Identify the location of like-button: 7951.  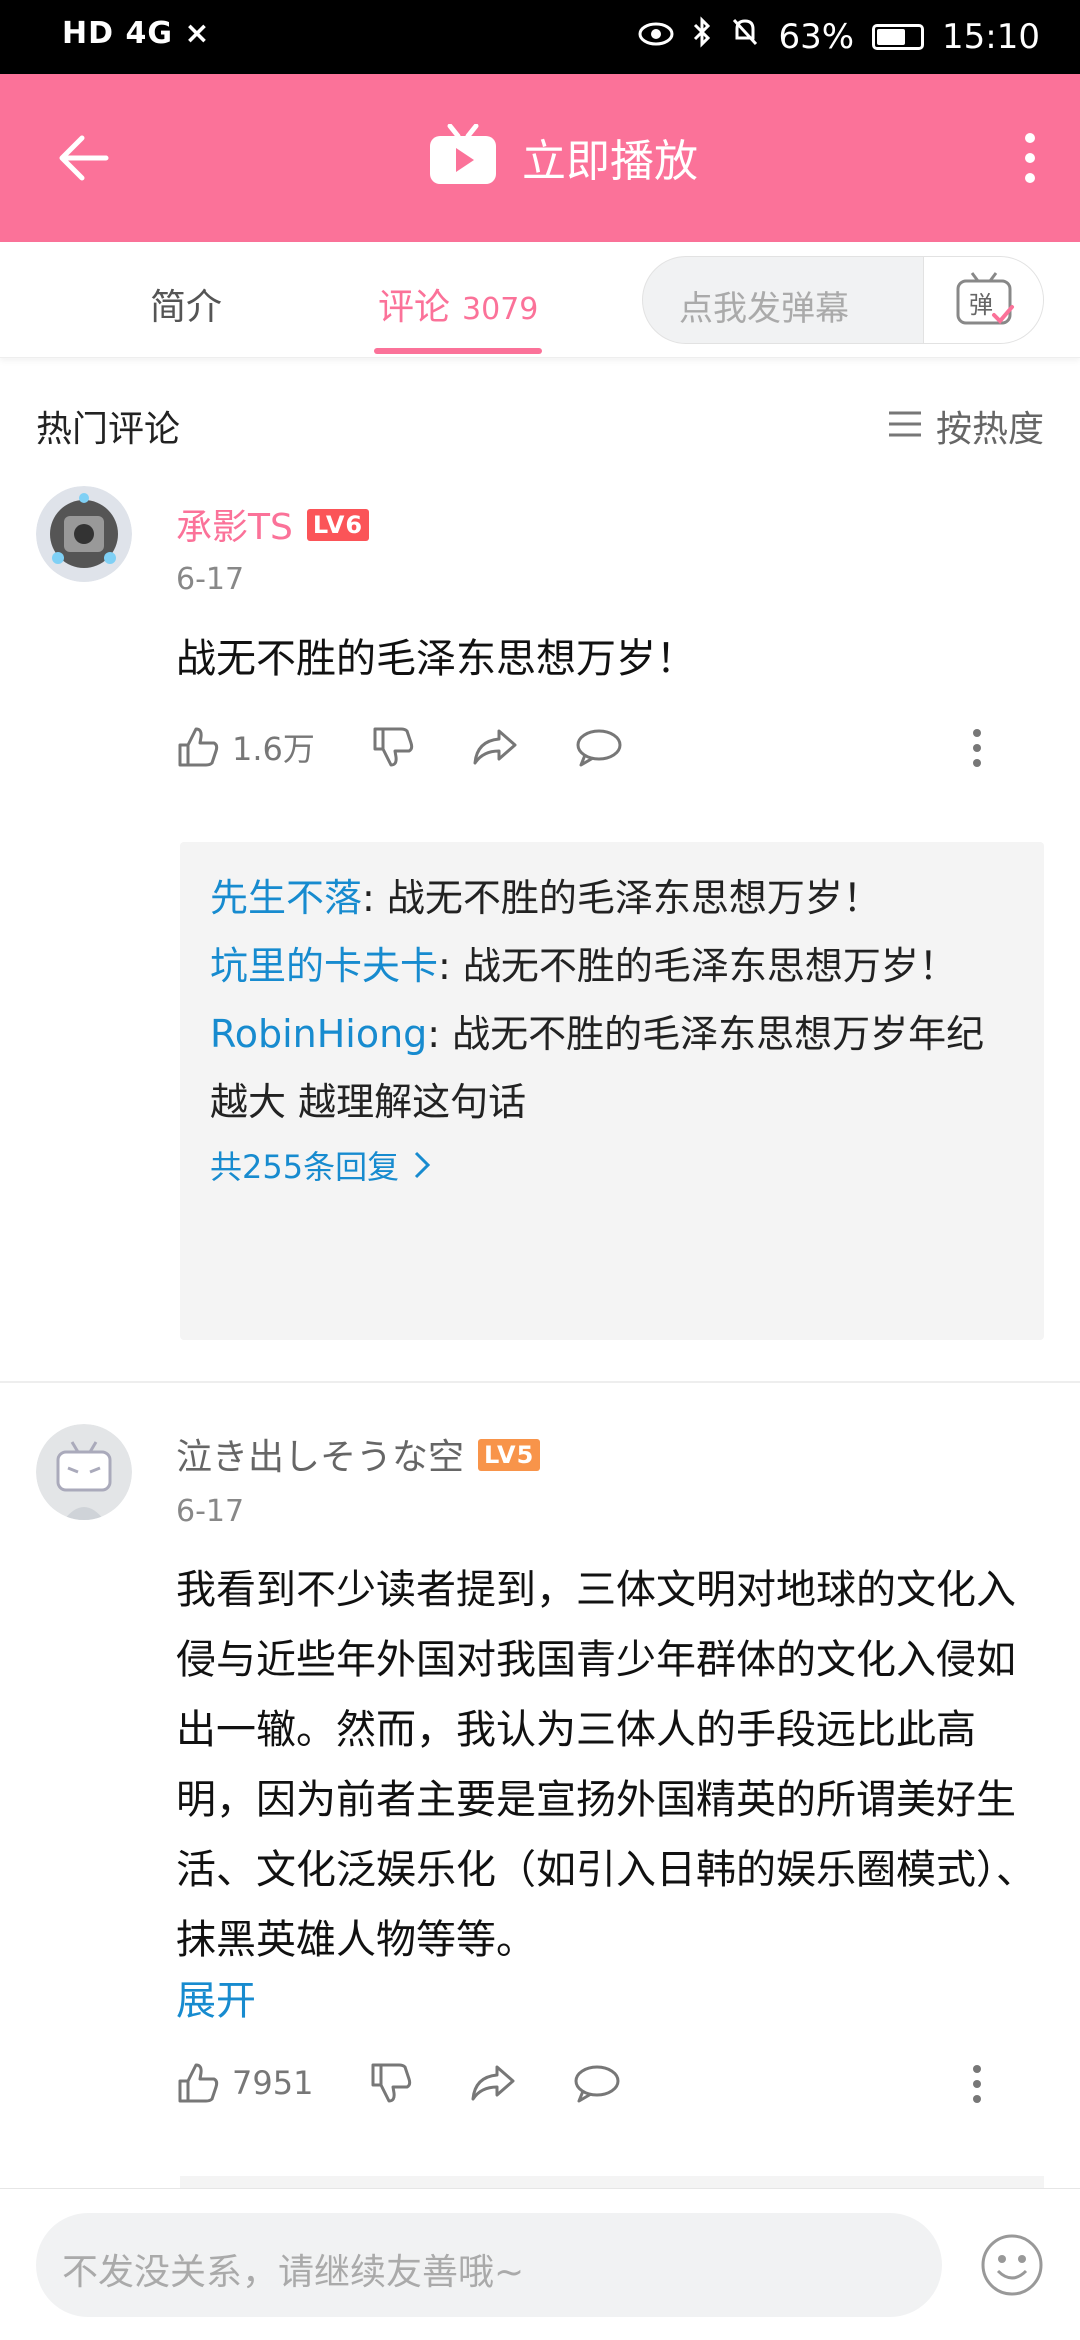
(244, 2083).